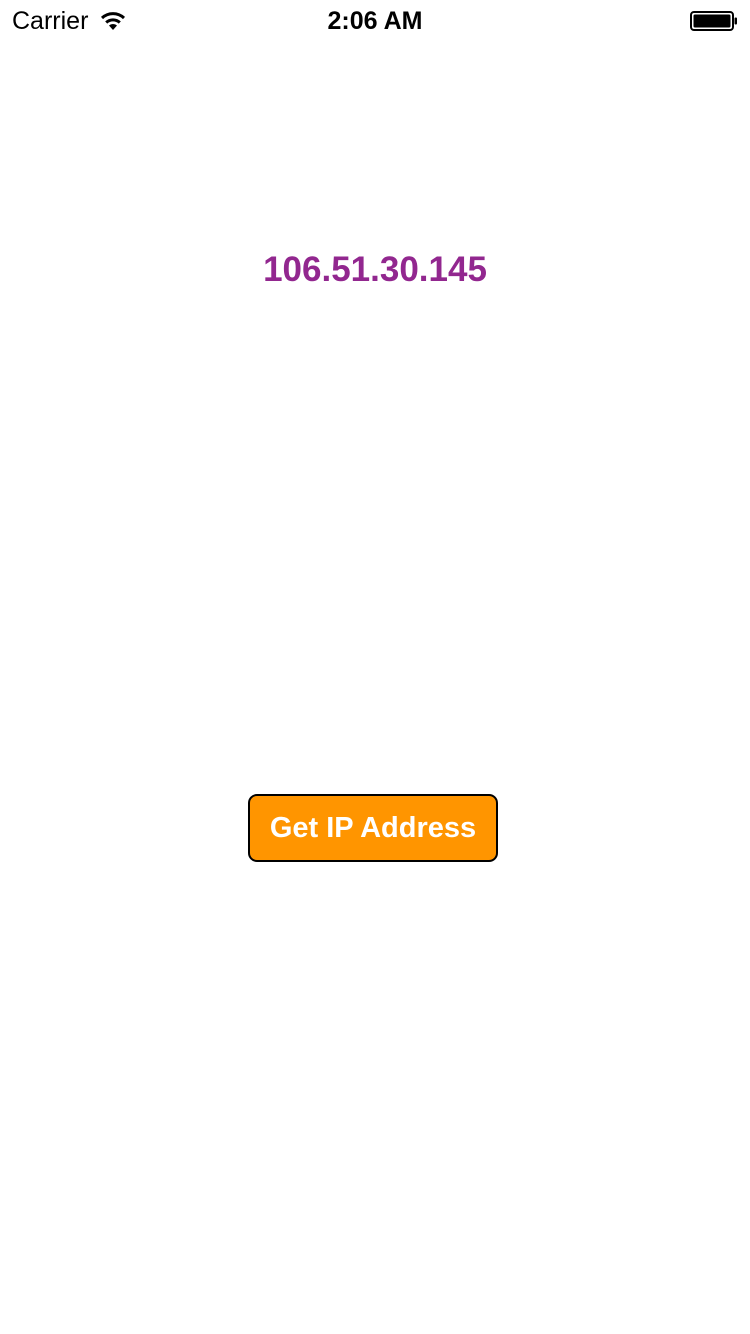 This screenshot has height=1334, width=750. What do you see at coordinates (373, 828) in the screenshot?
I see `get-ip-address-button: Get IP Address` at bounding box center [373, 828].